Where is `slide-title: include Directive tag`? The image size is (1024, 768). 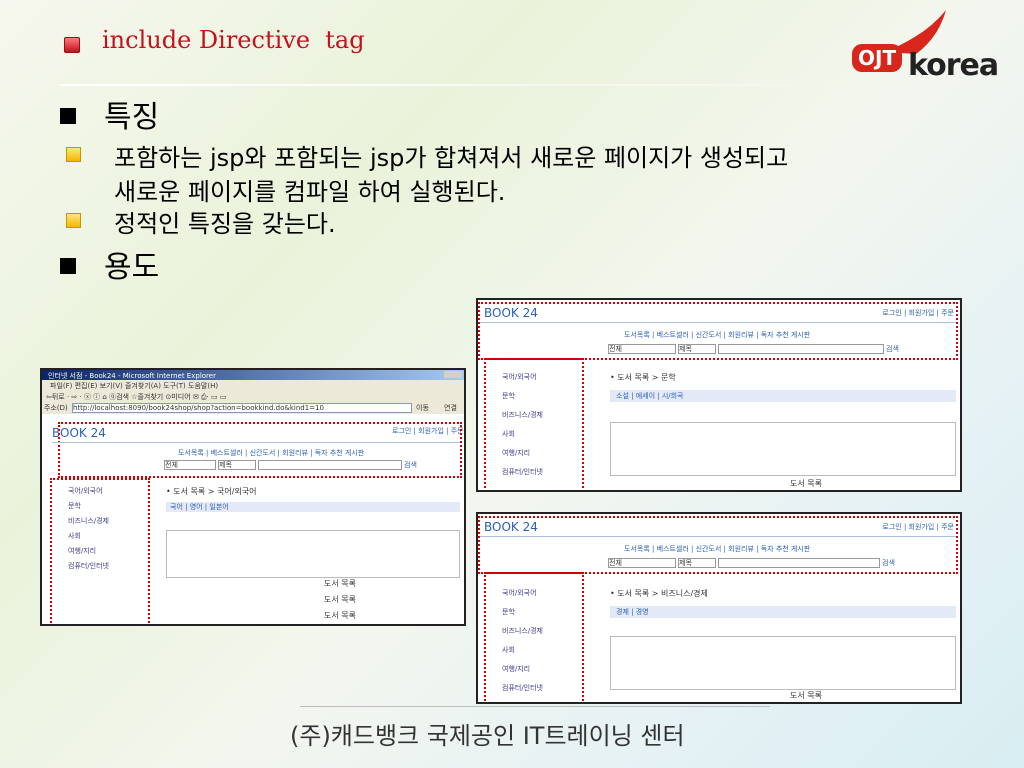
slide-title: include Directive tag is located at coordinates (233, 40).